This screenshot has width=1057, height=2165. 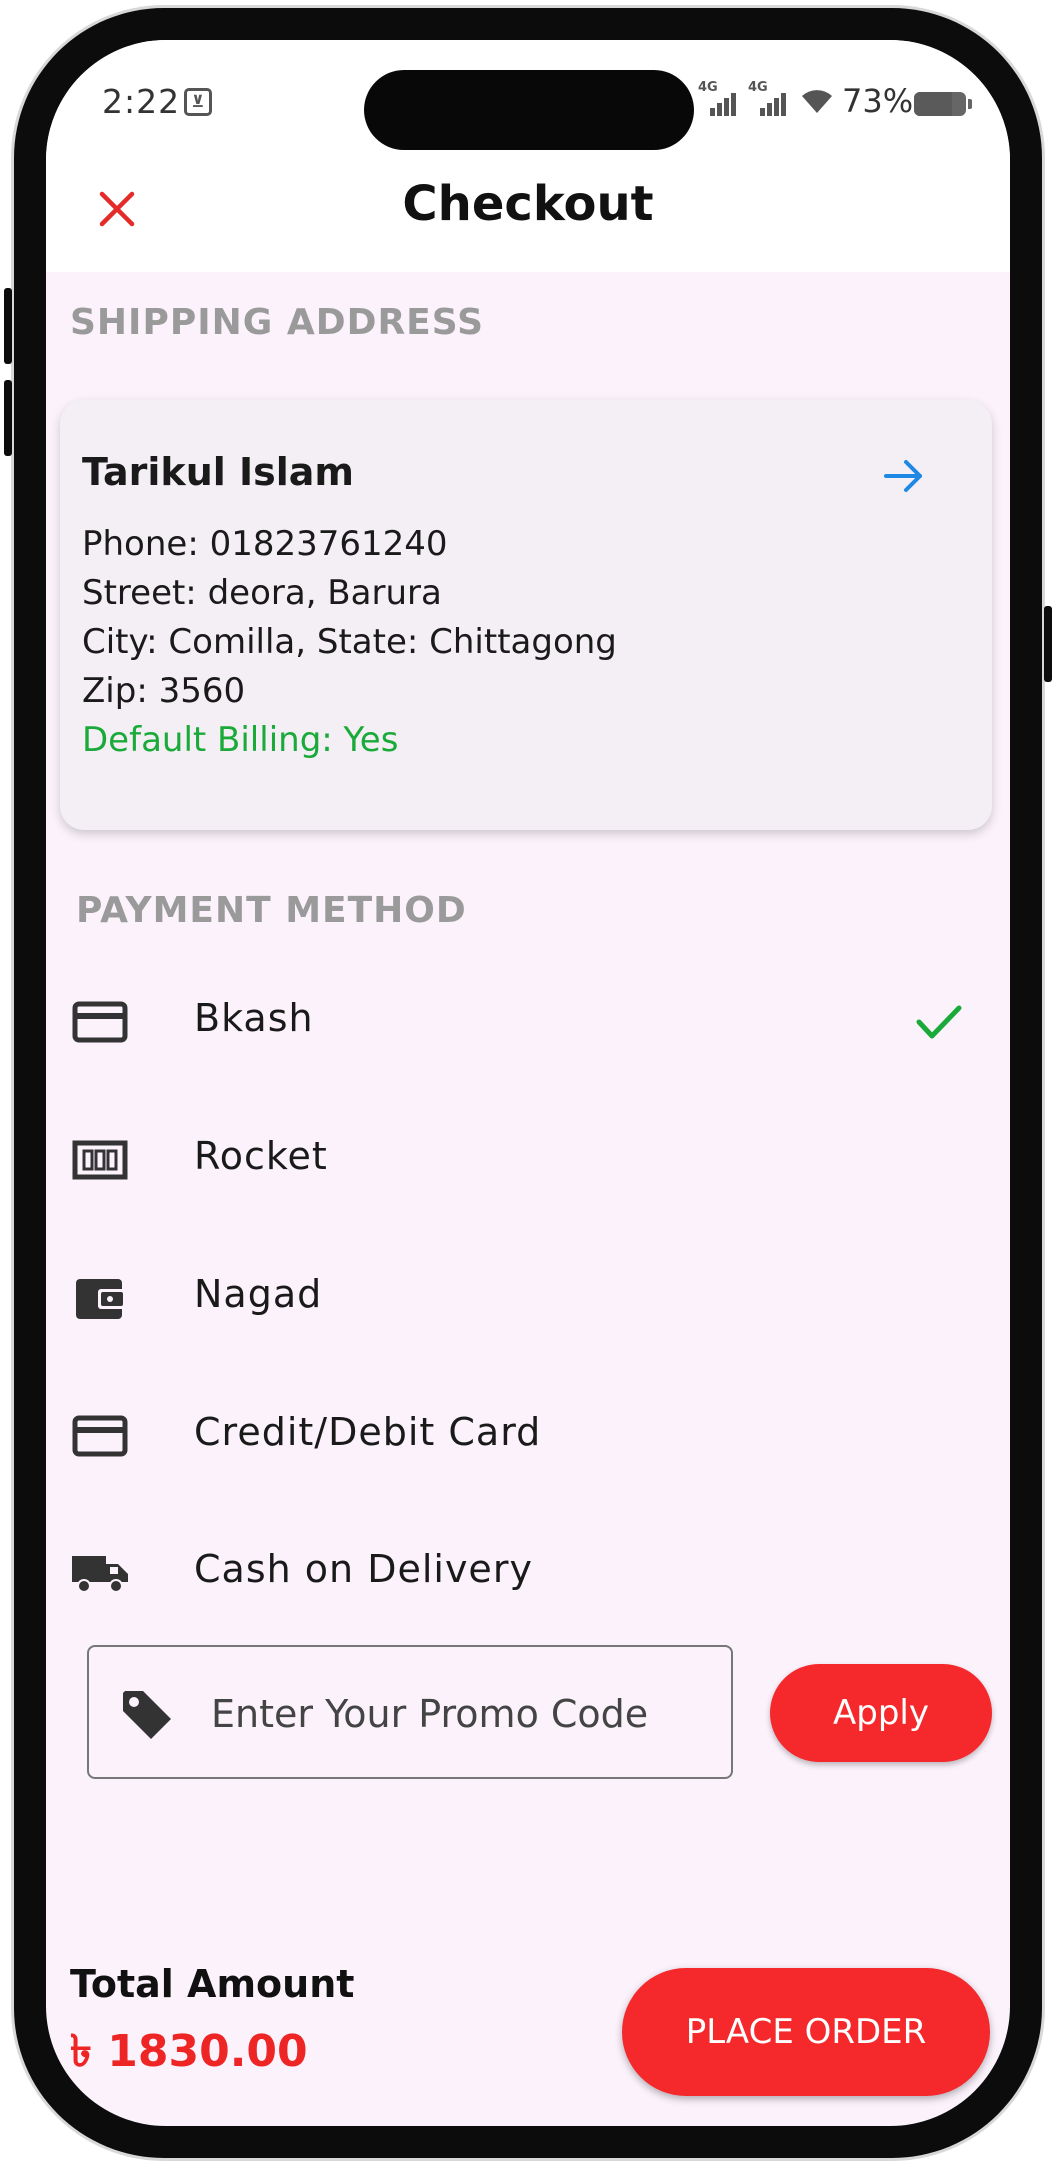 I want to click on payment-option-rocket: Rocket, so click(x=528, y=1159).